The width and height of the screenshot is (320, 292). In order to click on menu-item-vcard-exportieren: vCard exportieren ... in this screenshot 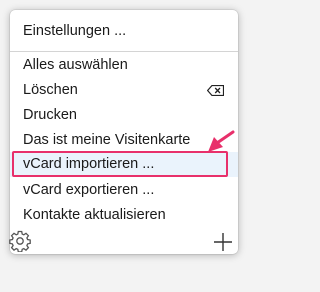, I will do `click(124, 190)`.